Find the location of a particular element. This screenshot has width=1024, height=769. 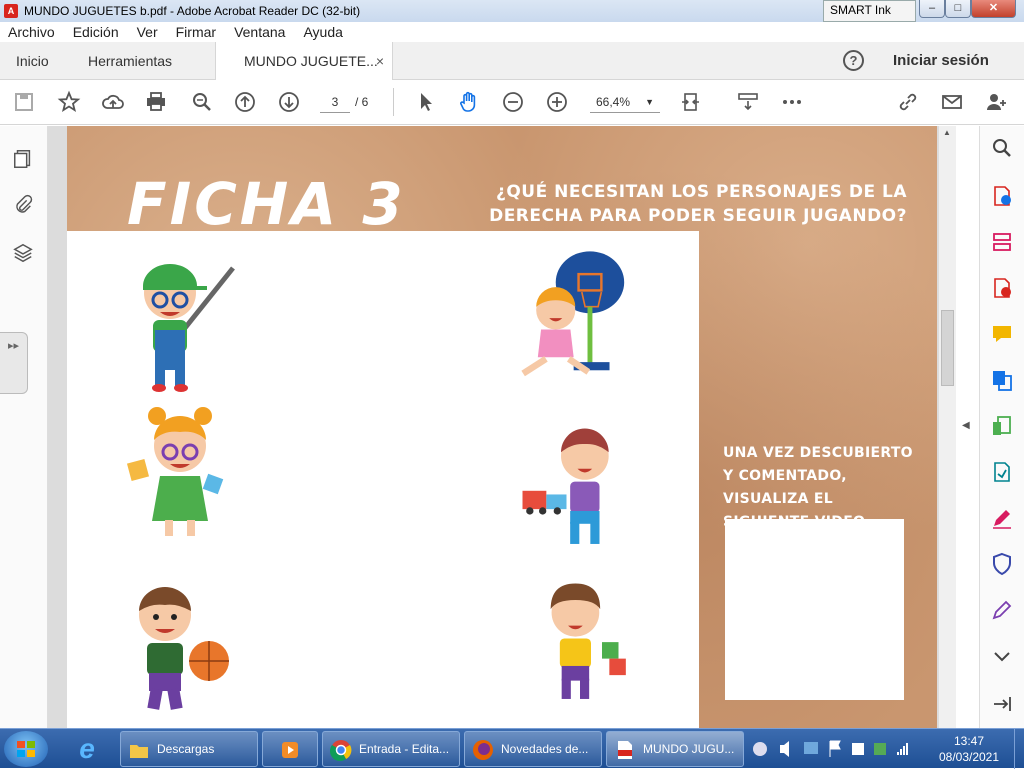

compress-pdf-icon is located at coordinates (1002, 426).